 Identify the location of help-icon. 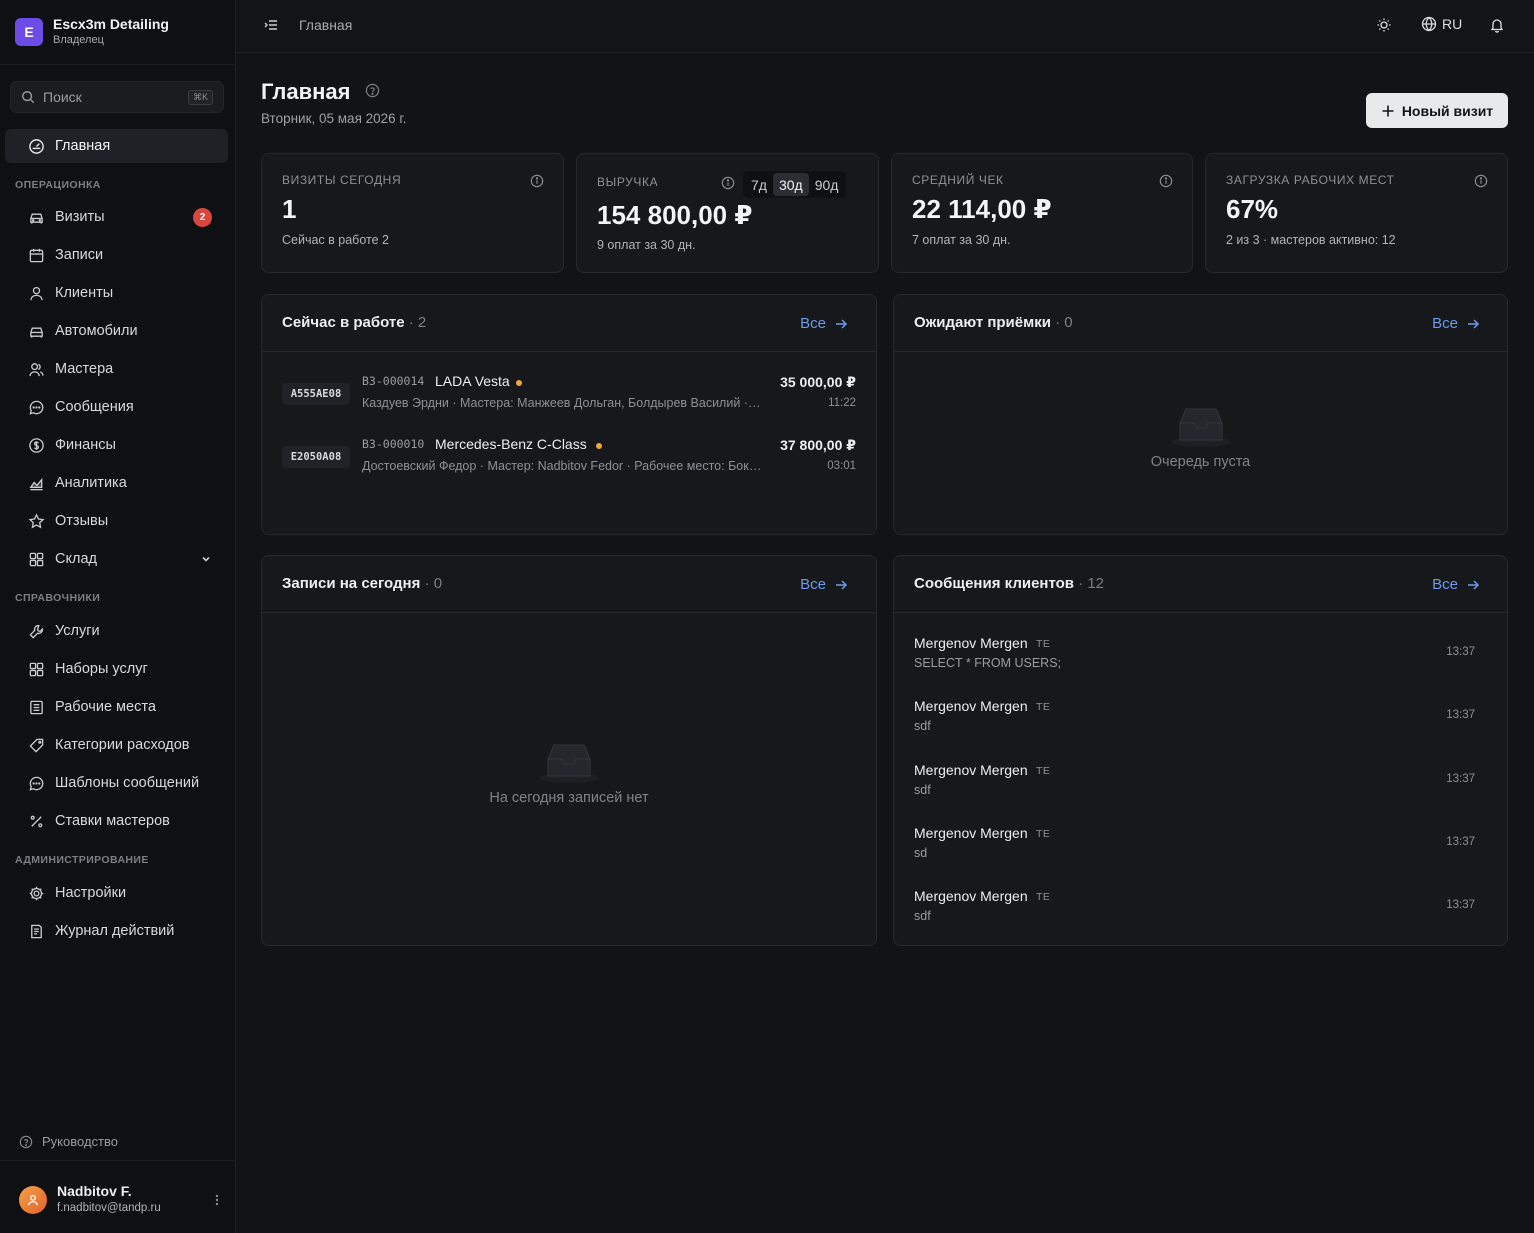
(372, 92).